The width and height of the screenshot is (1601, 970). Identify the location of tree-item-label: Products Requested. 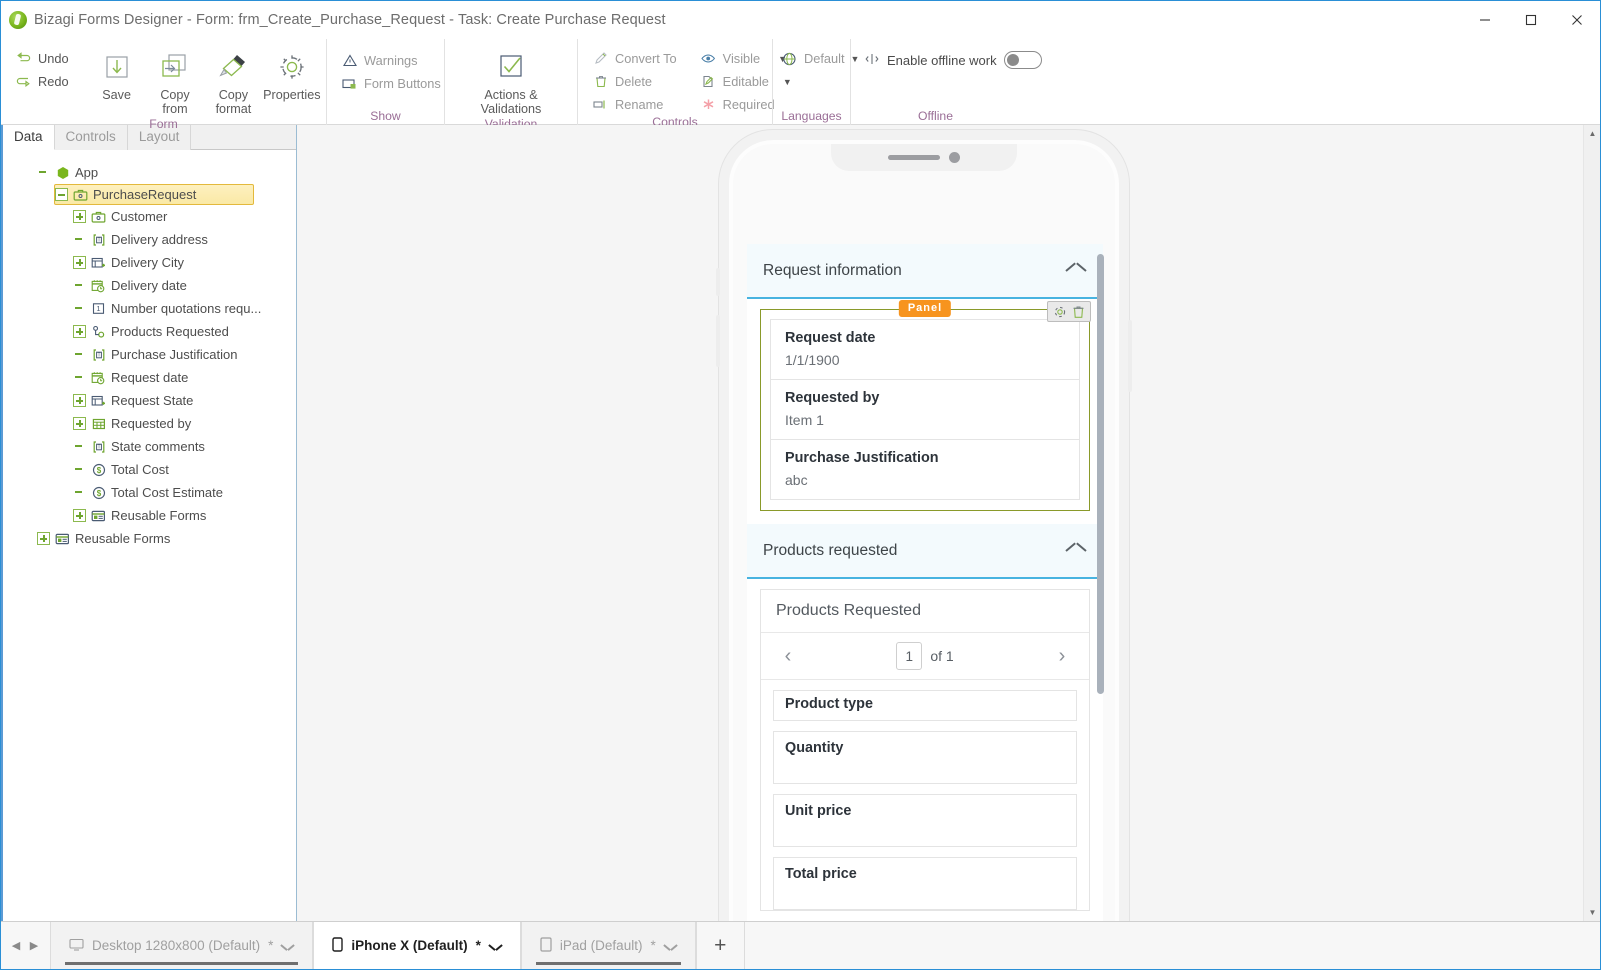
(170, 331).